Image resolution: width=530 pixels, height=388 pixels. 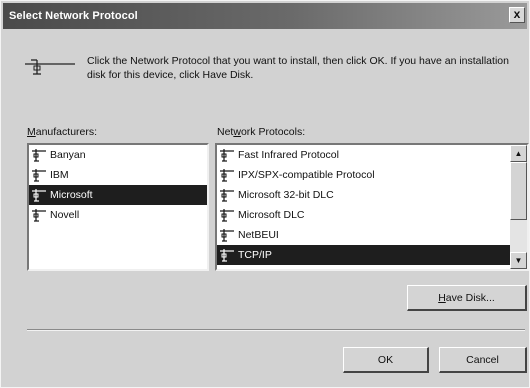 I want to click on have-disk-accel: H, so click(x=442, y=297).